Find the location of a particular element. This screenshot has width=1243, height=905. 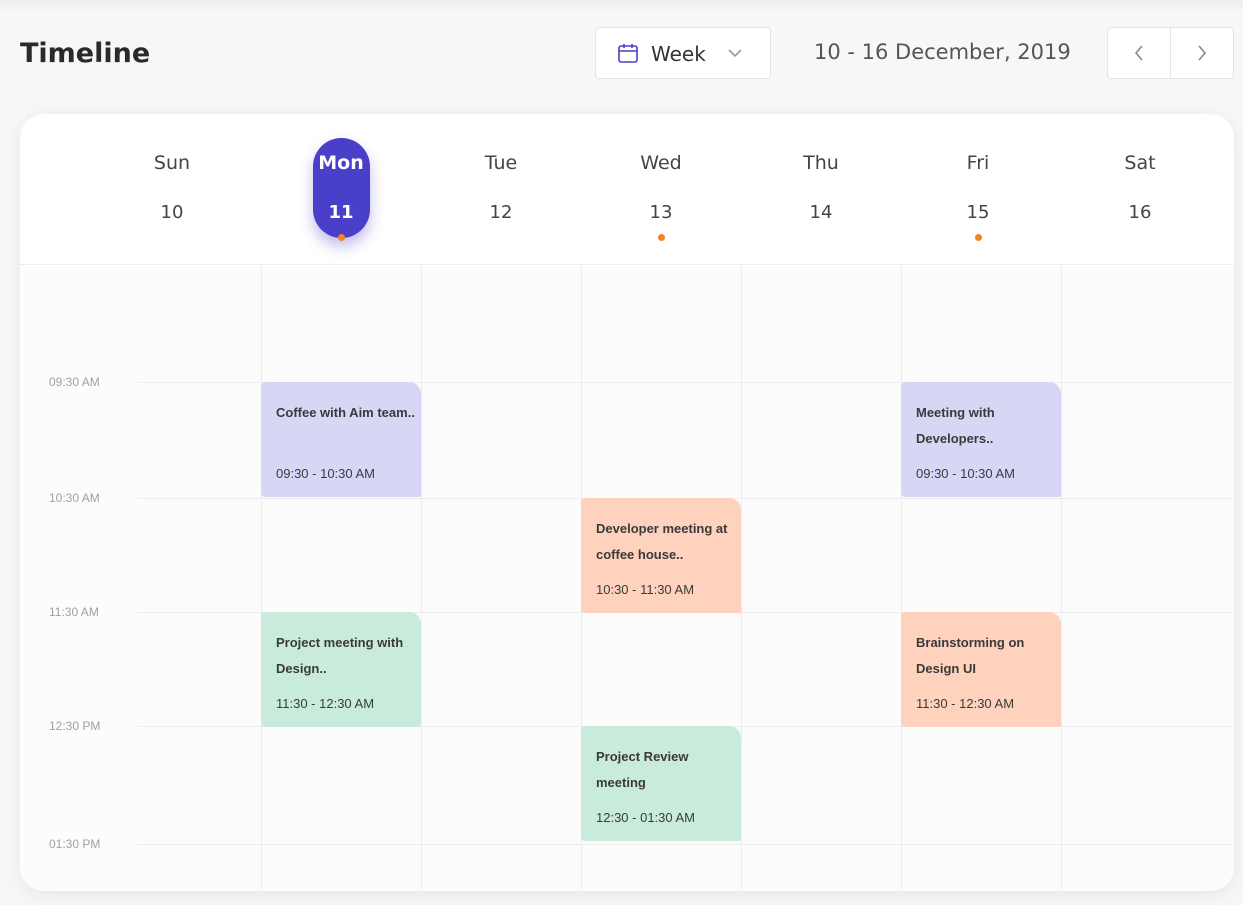

grid-row-divider is located at coordinates (686, 844).